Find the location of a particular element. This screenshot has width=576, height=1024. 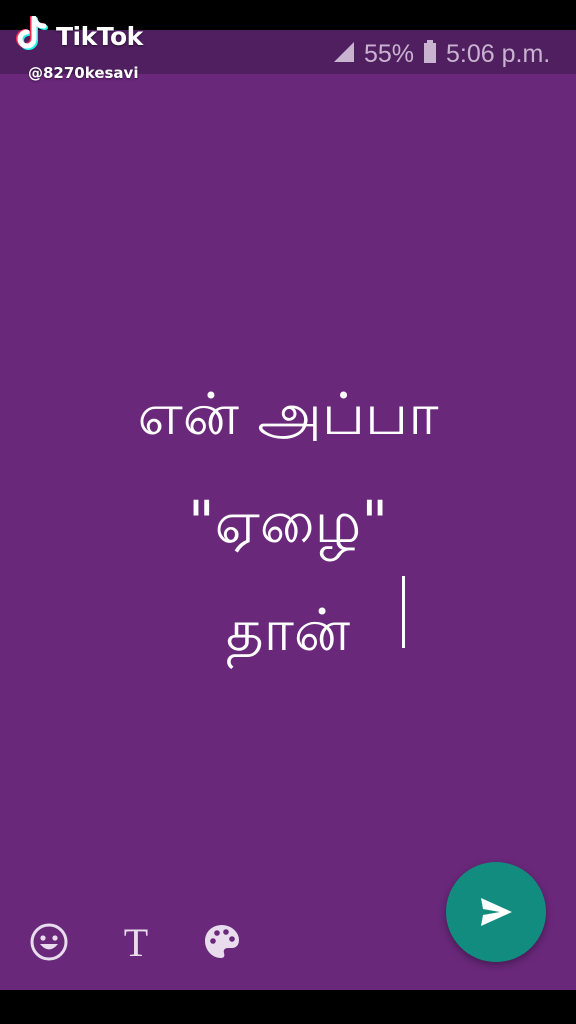

color-button is located at coordinates (222, 942).